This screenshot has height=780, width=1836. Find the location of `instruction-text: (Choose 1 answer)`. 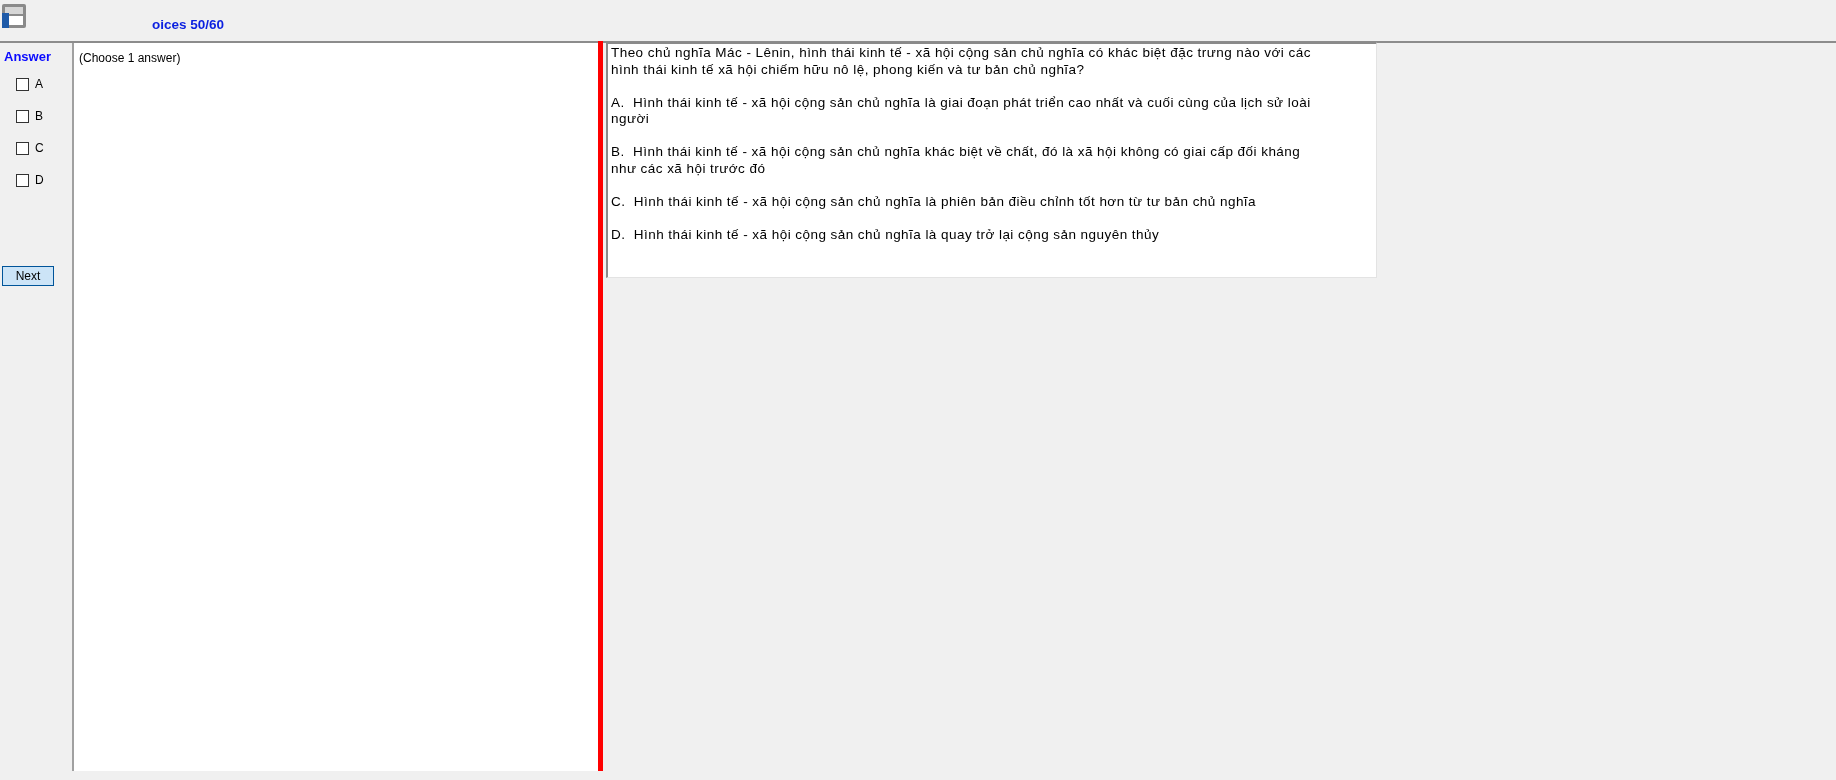

instruction-text: (Choose 1 answer) is located at coordinates (130, 58).